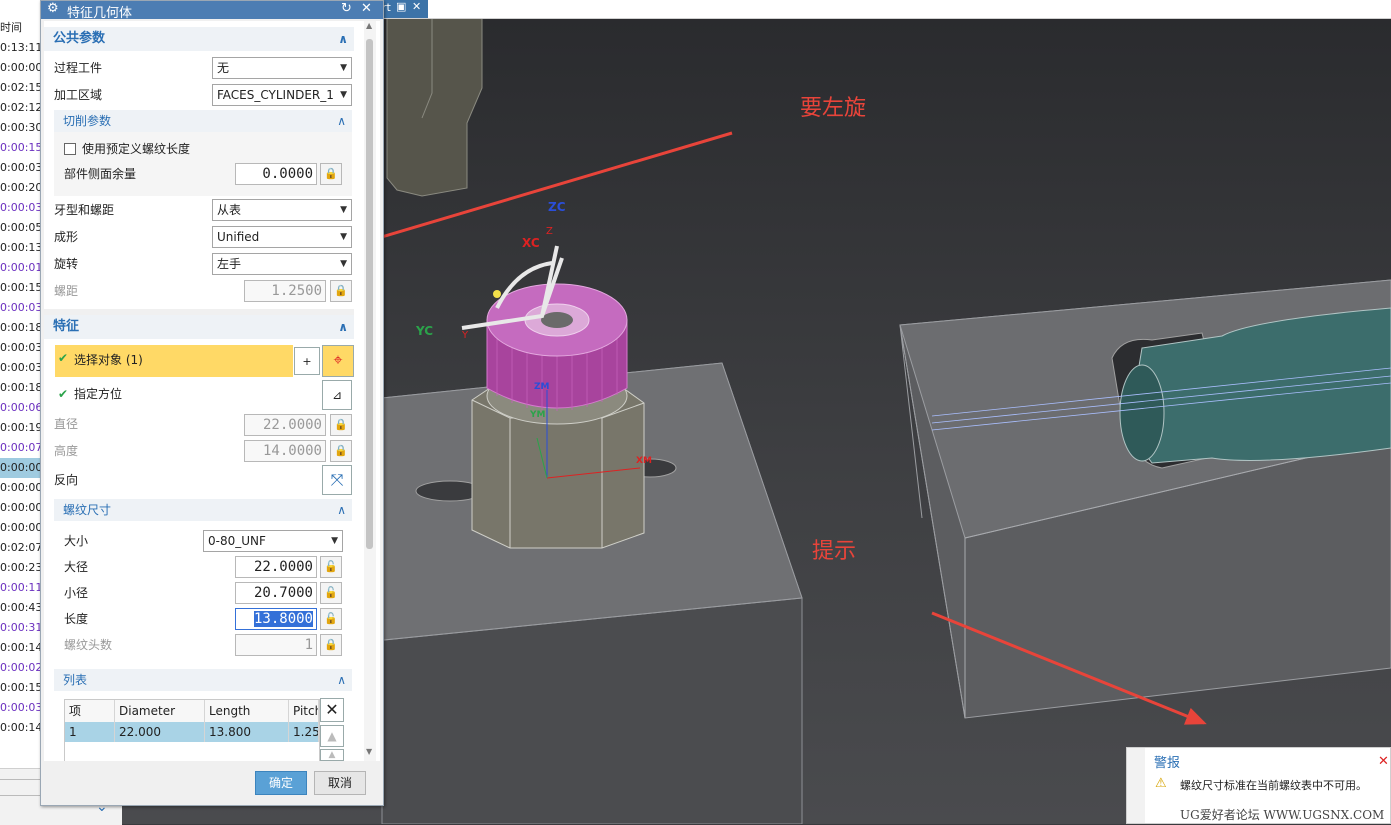 The image size is (1391, 825). I want to click on table-cell: 13.800, so click(247, 732).